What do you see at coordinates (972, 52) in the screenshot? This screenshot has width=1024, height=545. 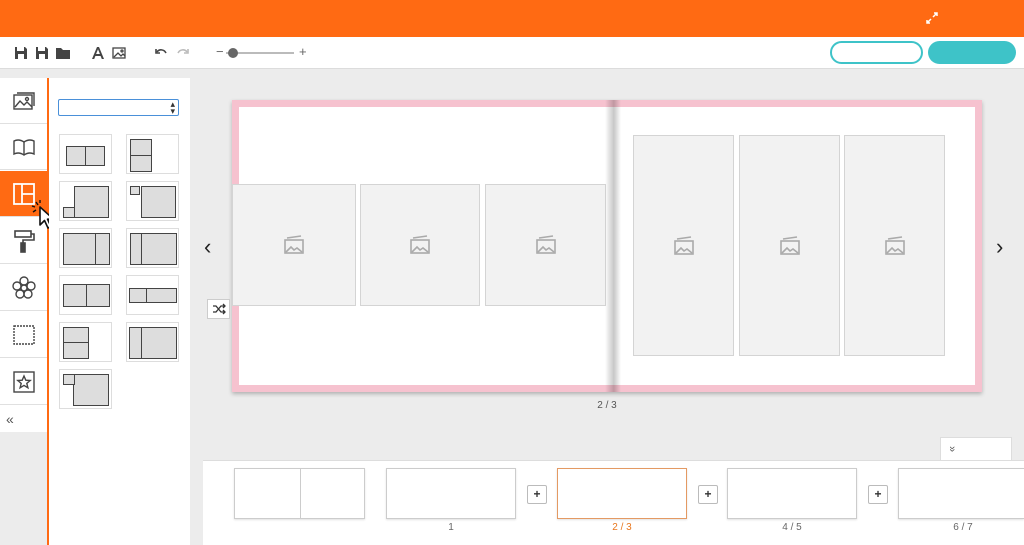 I see `order-button` at bounding box center [972, 52].